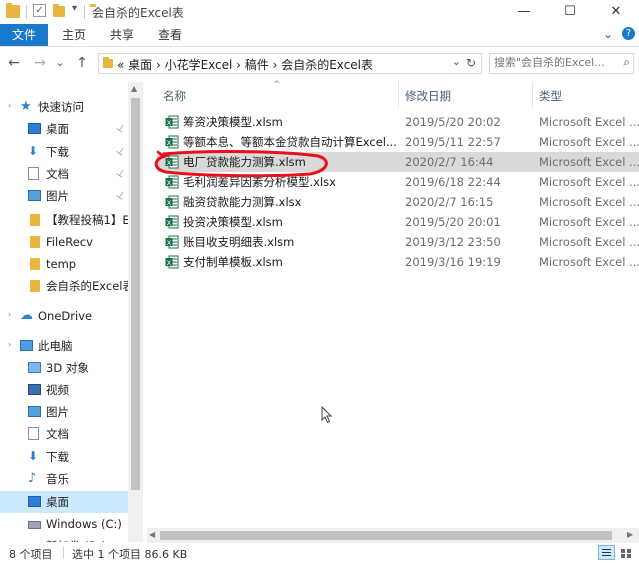 The height and width of the screenshot is (563, 639). Describe the element at coordinates (34, 501) in the screenshot. I see `desktop-icon` at that location.